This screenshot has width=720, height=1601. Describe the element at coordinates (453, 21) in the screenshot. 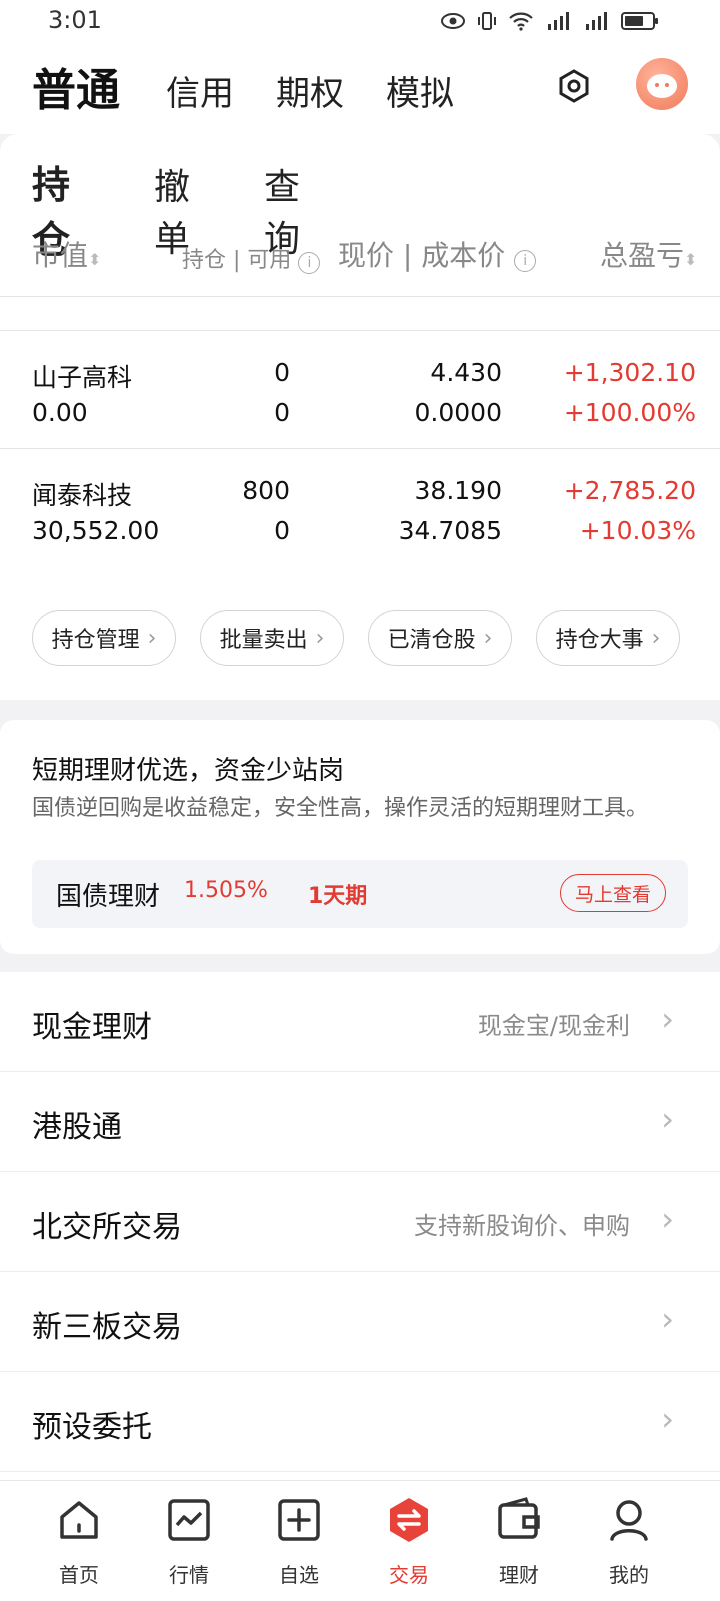

I see `eye-icon` at that location.